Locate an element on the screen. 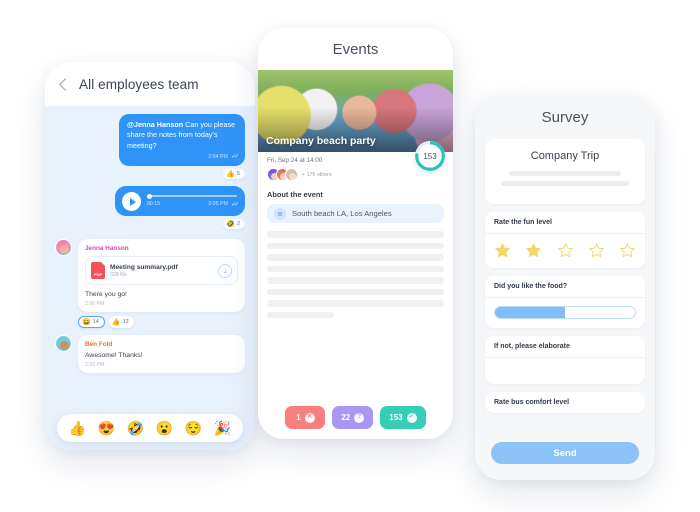  survey-intro-card: Company Trip is located at coordinates (565, 171).